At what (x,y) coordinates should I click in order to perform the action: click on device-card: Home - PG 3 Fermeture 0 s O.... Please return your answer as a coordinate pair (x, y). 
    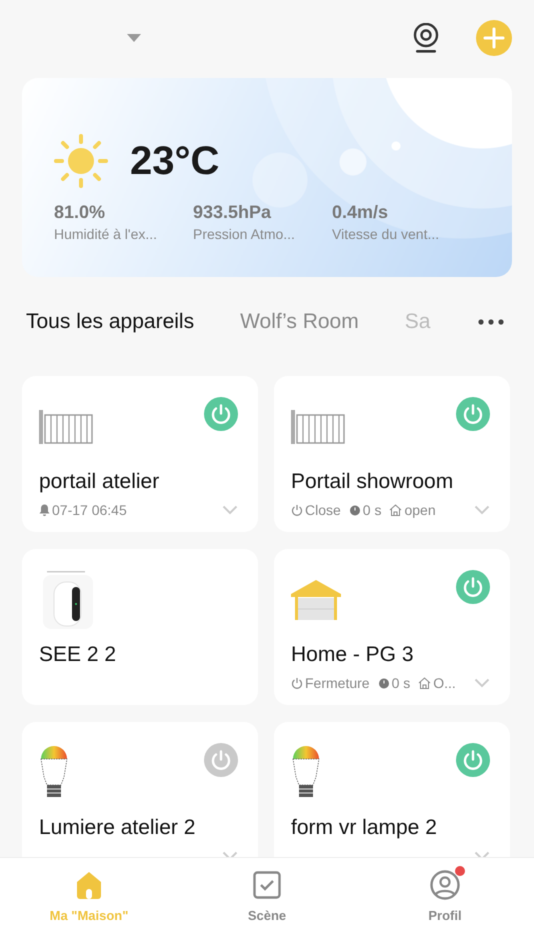
    Looking at the image, I should click on (392, 627).